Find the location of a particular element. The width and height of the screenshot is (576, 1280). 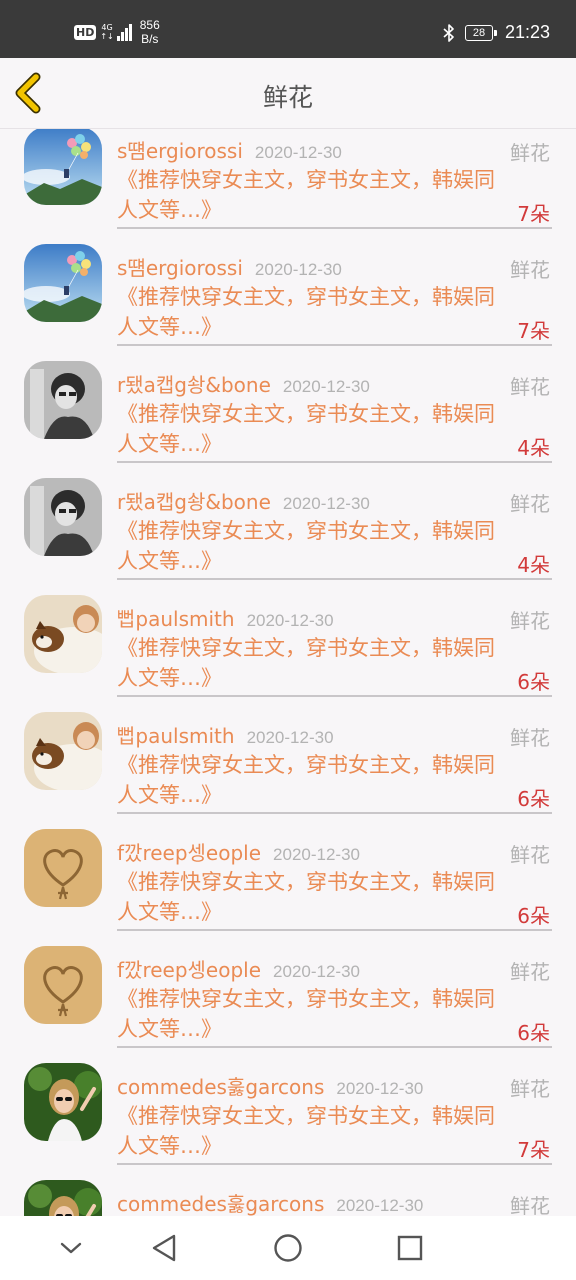

home-circle-icon is located at coordinates (288, 1248).